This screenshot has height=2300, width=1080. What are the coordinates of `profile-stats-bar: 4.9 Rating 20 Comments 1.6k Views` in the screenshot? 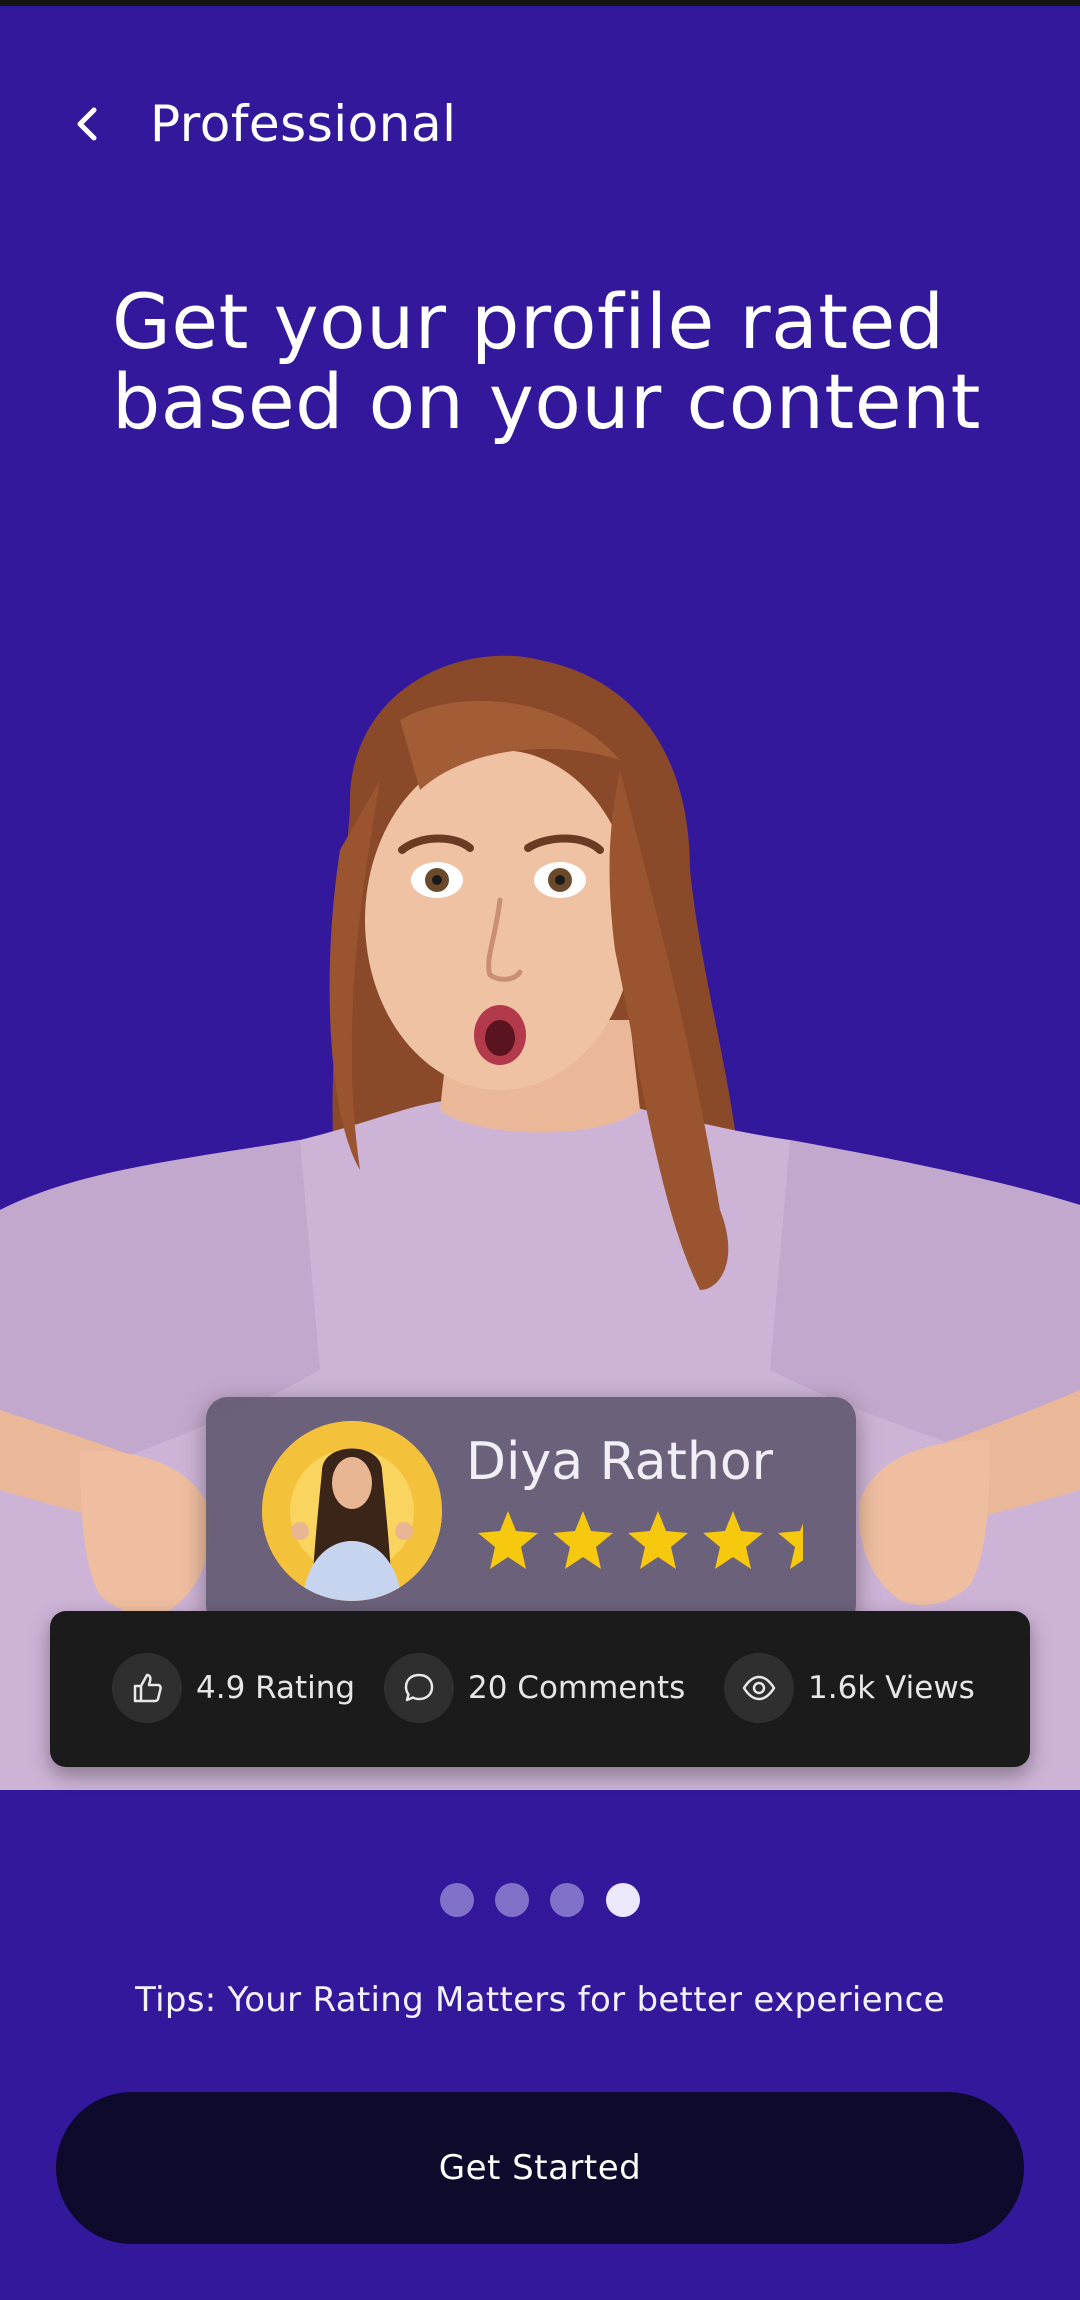 It's located at (540, 1689).